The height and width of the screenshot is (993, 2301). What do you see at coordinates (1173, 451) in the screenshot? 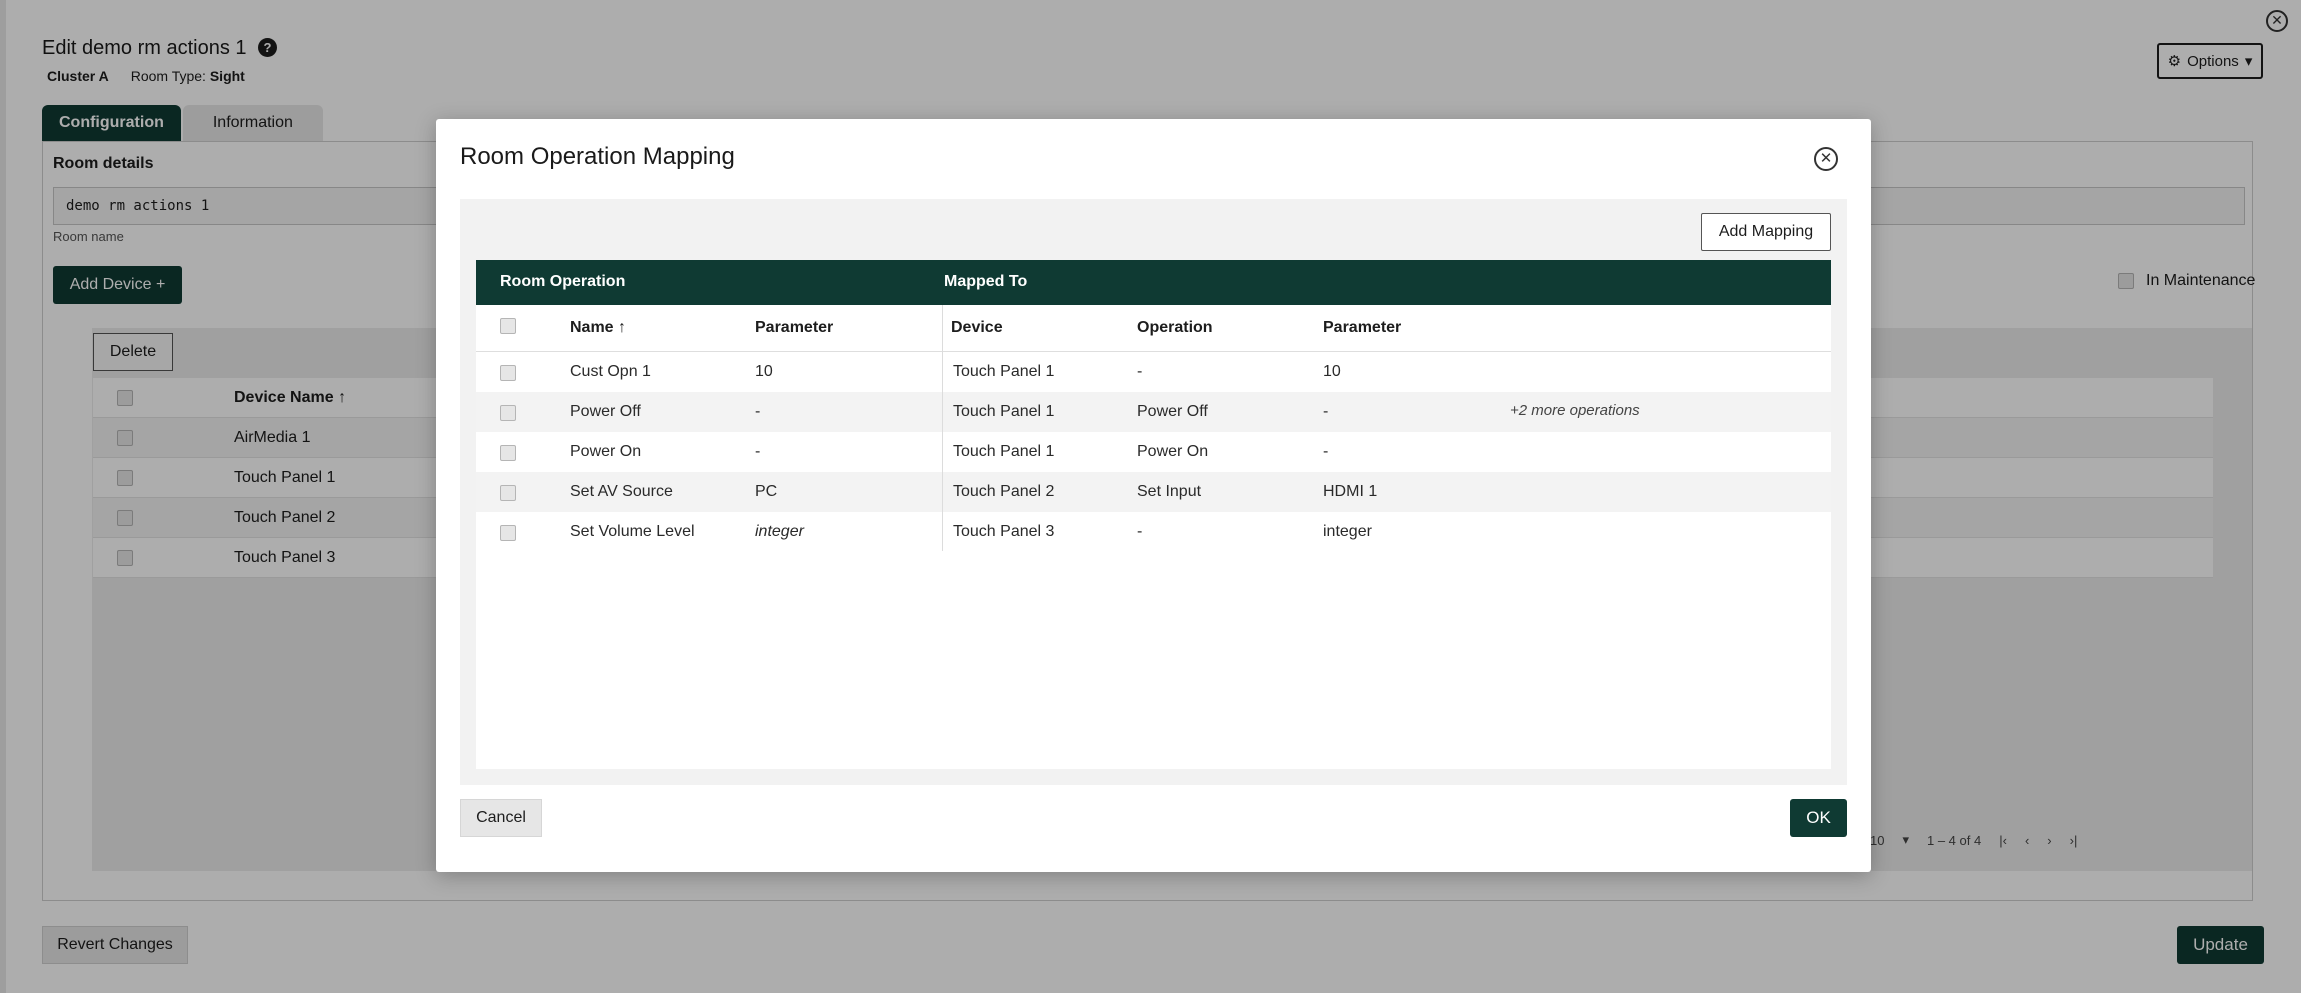
I see `mapped-operation: Power On` at bounding box center [1173, 451].